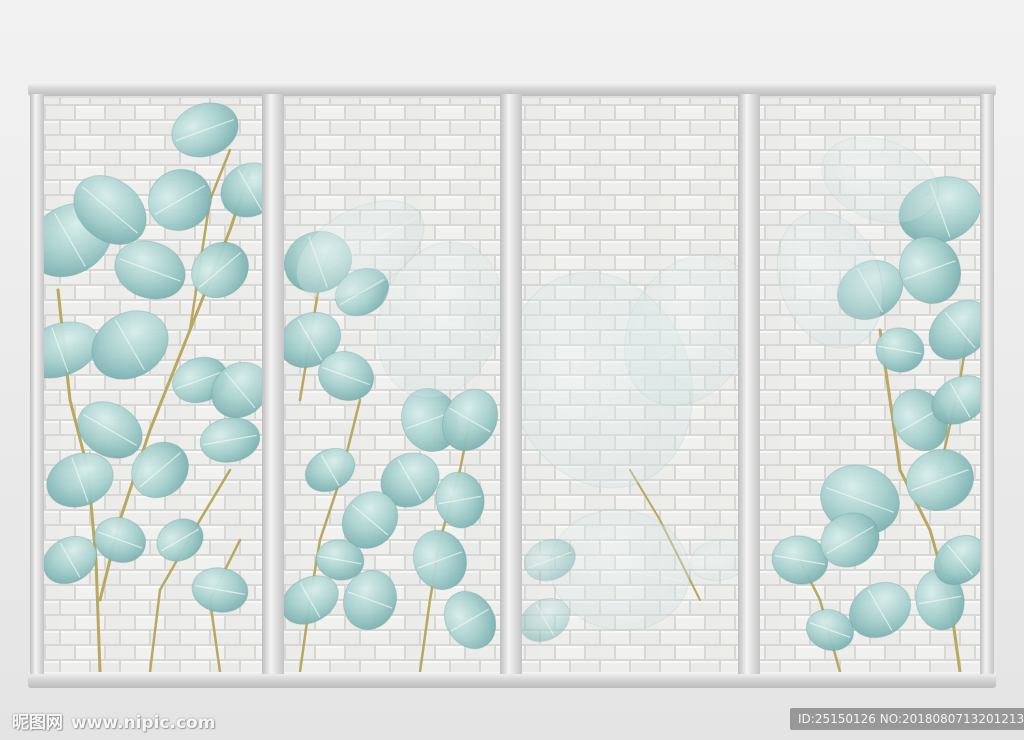 The image size is (1024, 740). What do you see at coordinates (37, 723) in the screenshot?
I see `watermark-brand-name: 昵图网` at bounding box center [37, 723].